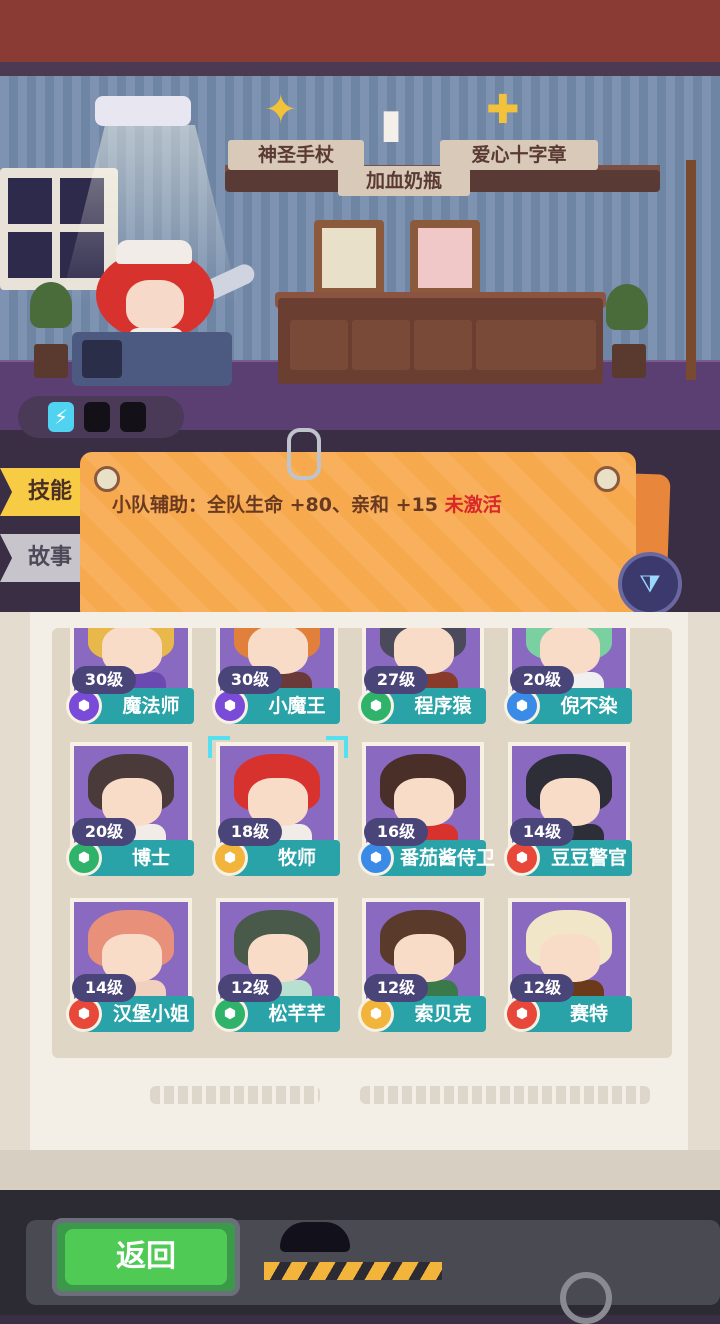  What do you see at coordinates (315, 1237) in the screenshot?
I see `shadow-critter` at bounding box center [315, 1237].